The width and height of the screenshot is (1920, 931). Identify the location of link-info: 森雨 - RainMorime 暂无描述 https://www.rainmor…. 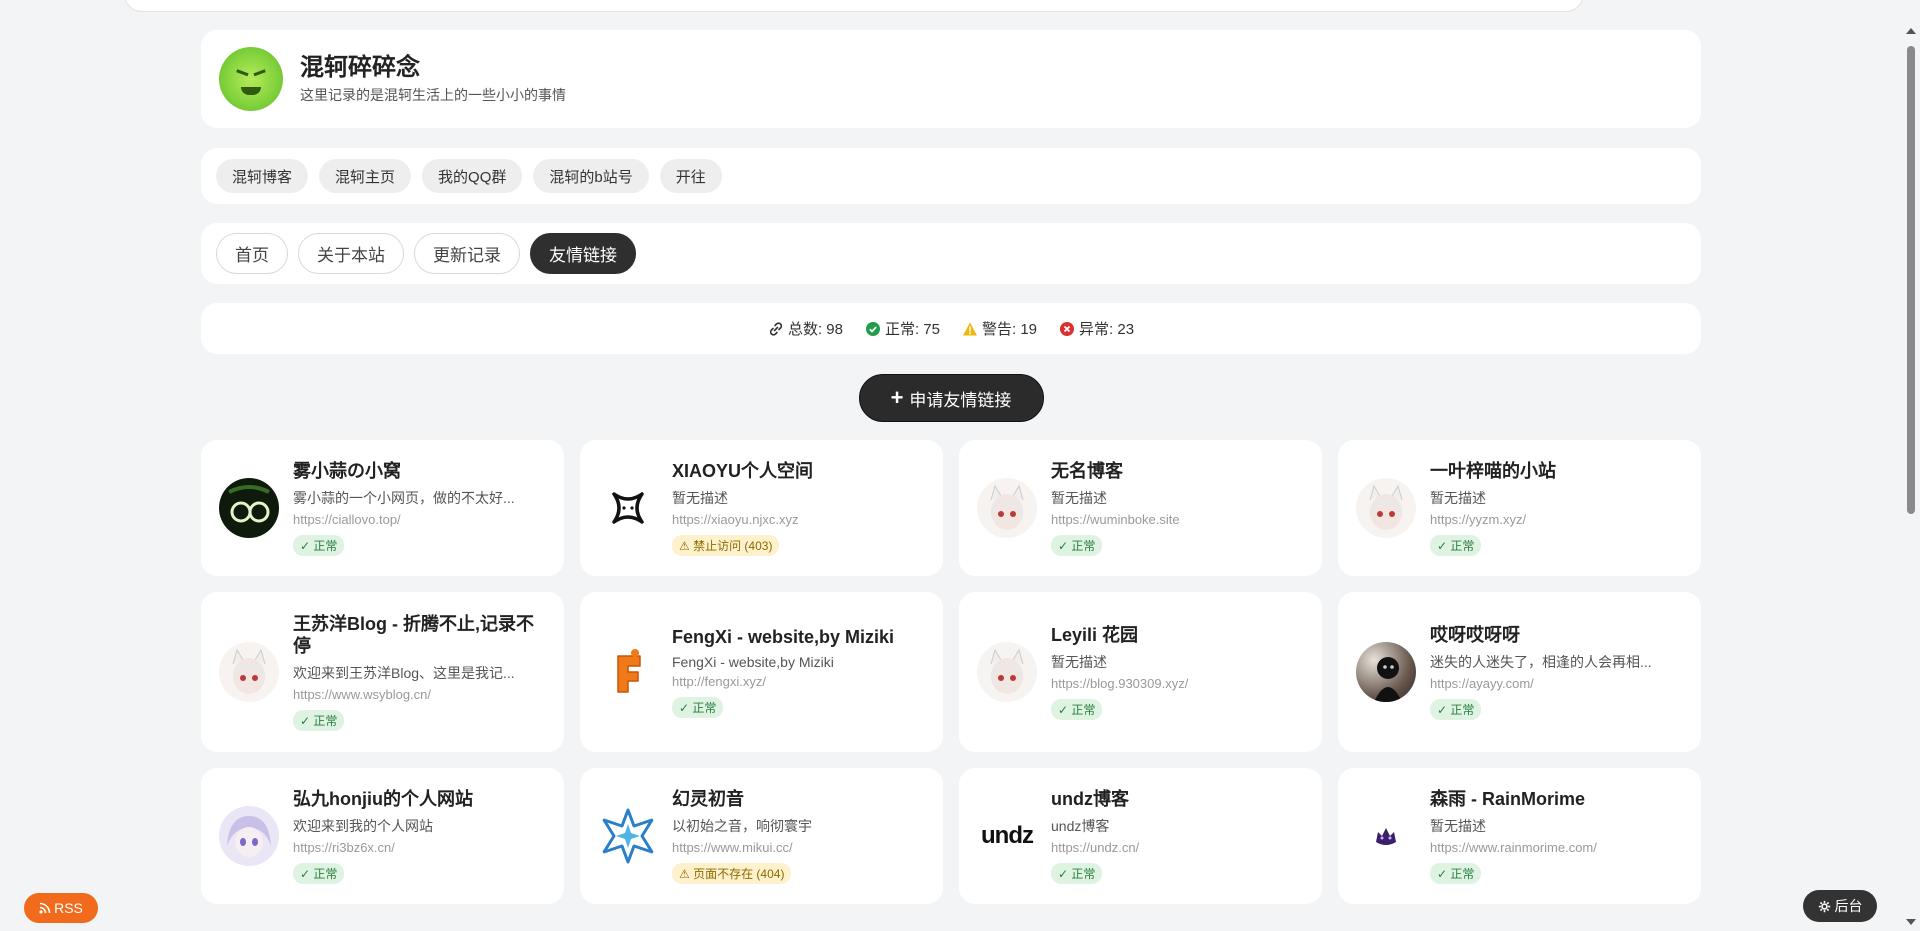
(1557, 836).